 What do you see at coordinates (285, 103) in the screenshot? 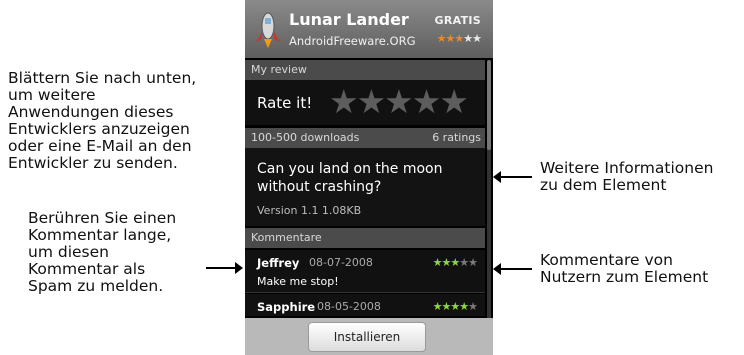
I see `rate-it-label: Rate it!` at bounding box center [285, 103].